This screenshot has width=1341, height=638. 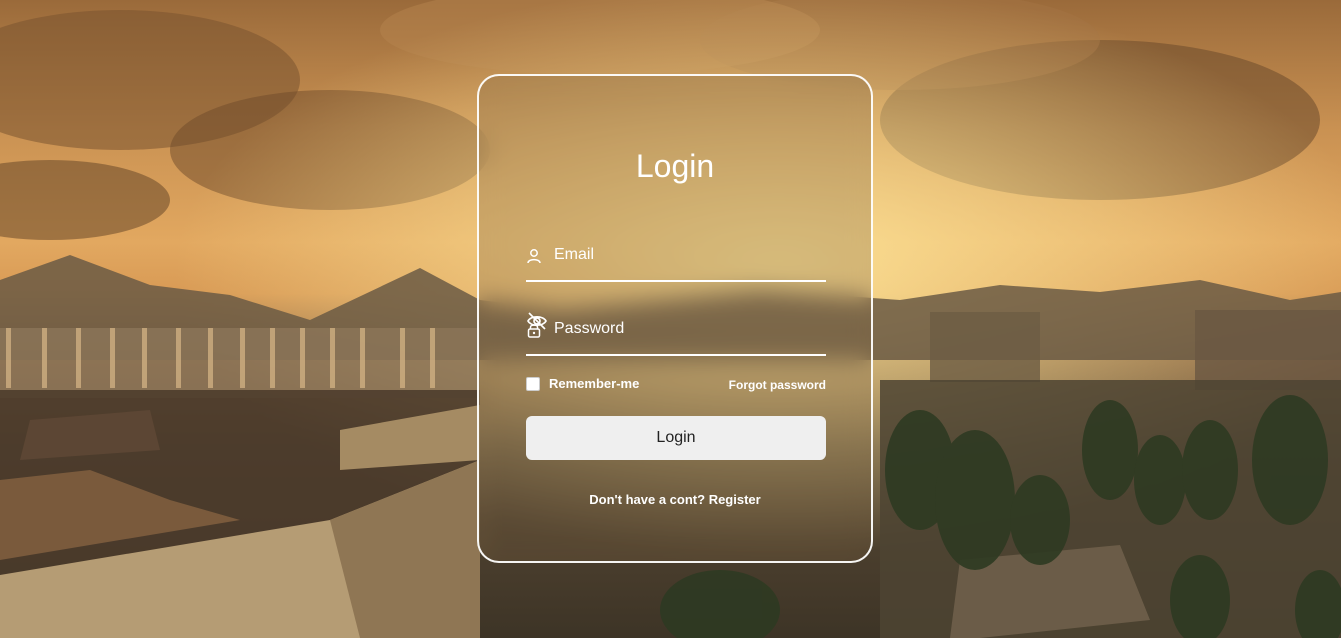 What do you see at coordinates (574, 254) in the screenshot?
I see `email-placeholder: Email` at bounding box center [574, 254].